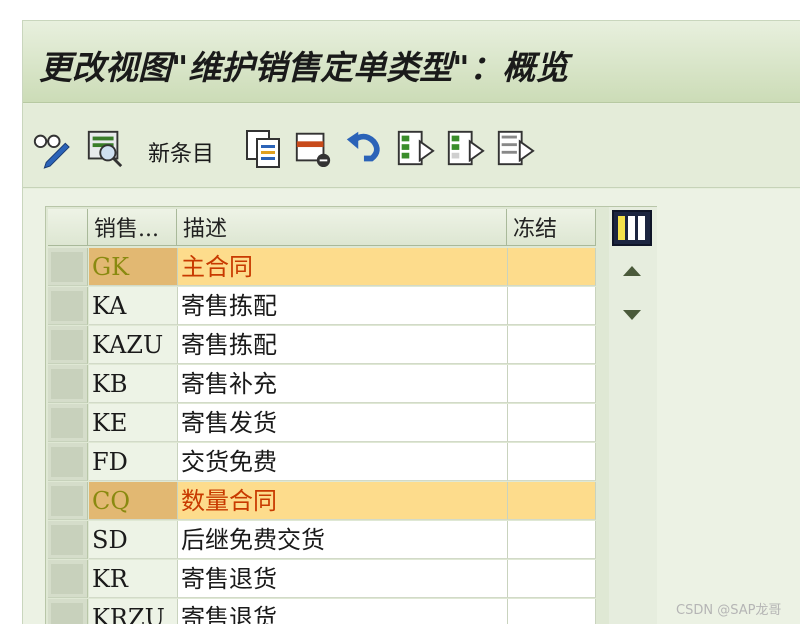  What do you see at coordinates (632, 271) in the screenshot?
I see `scroll-up-icon` at bounding box center [632, 271].